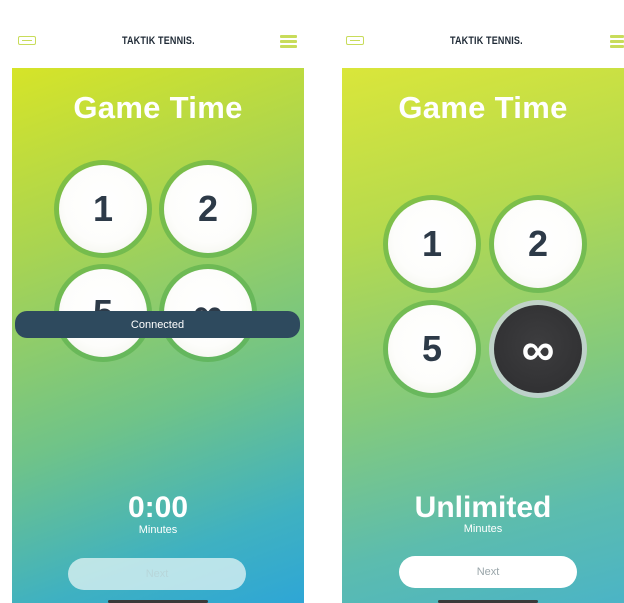  I want to click on option-5-button: 5, so click(432, 349).